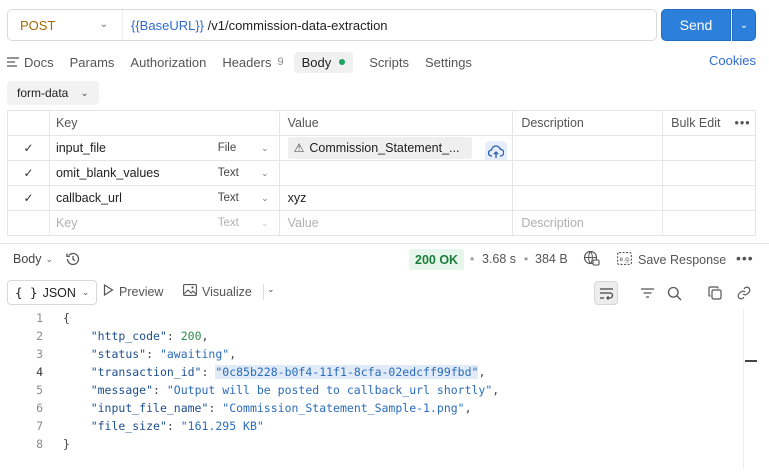 This screenshot has height=473, width=769. What do you see at coordinates (263, 292) in the screenshot?
I see `divider` at bounding box center [263, 292].